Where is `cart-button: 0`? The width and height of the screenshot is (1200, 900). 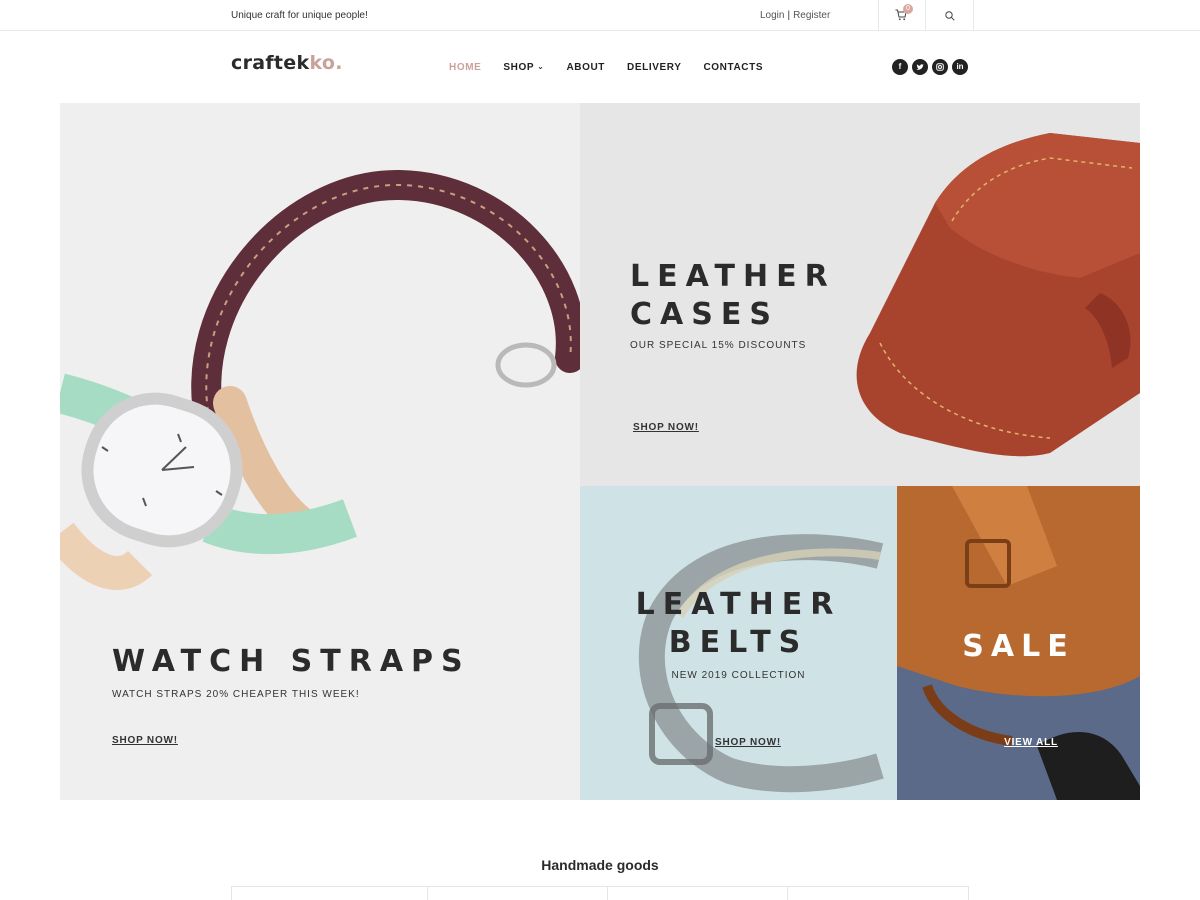 cart-button: 0 is located at coordinates (902, 15).